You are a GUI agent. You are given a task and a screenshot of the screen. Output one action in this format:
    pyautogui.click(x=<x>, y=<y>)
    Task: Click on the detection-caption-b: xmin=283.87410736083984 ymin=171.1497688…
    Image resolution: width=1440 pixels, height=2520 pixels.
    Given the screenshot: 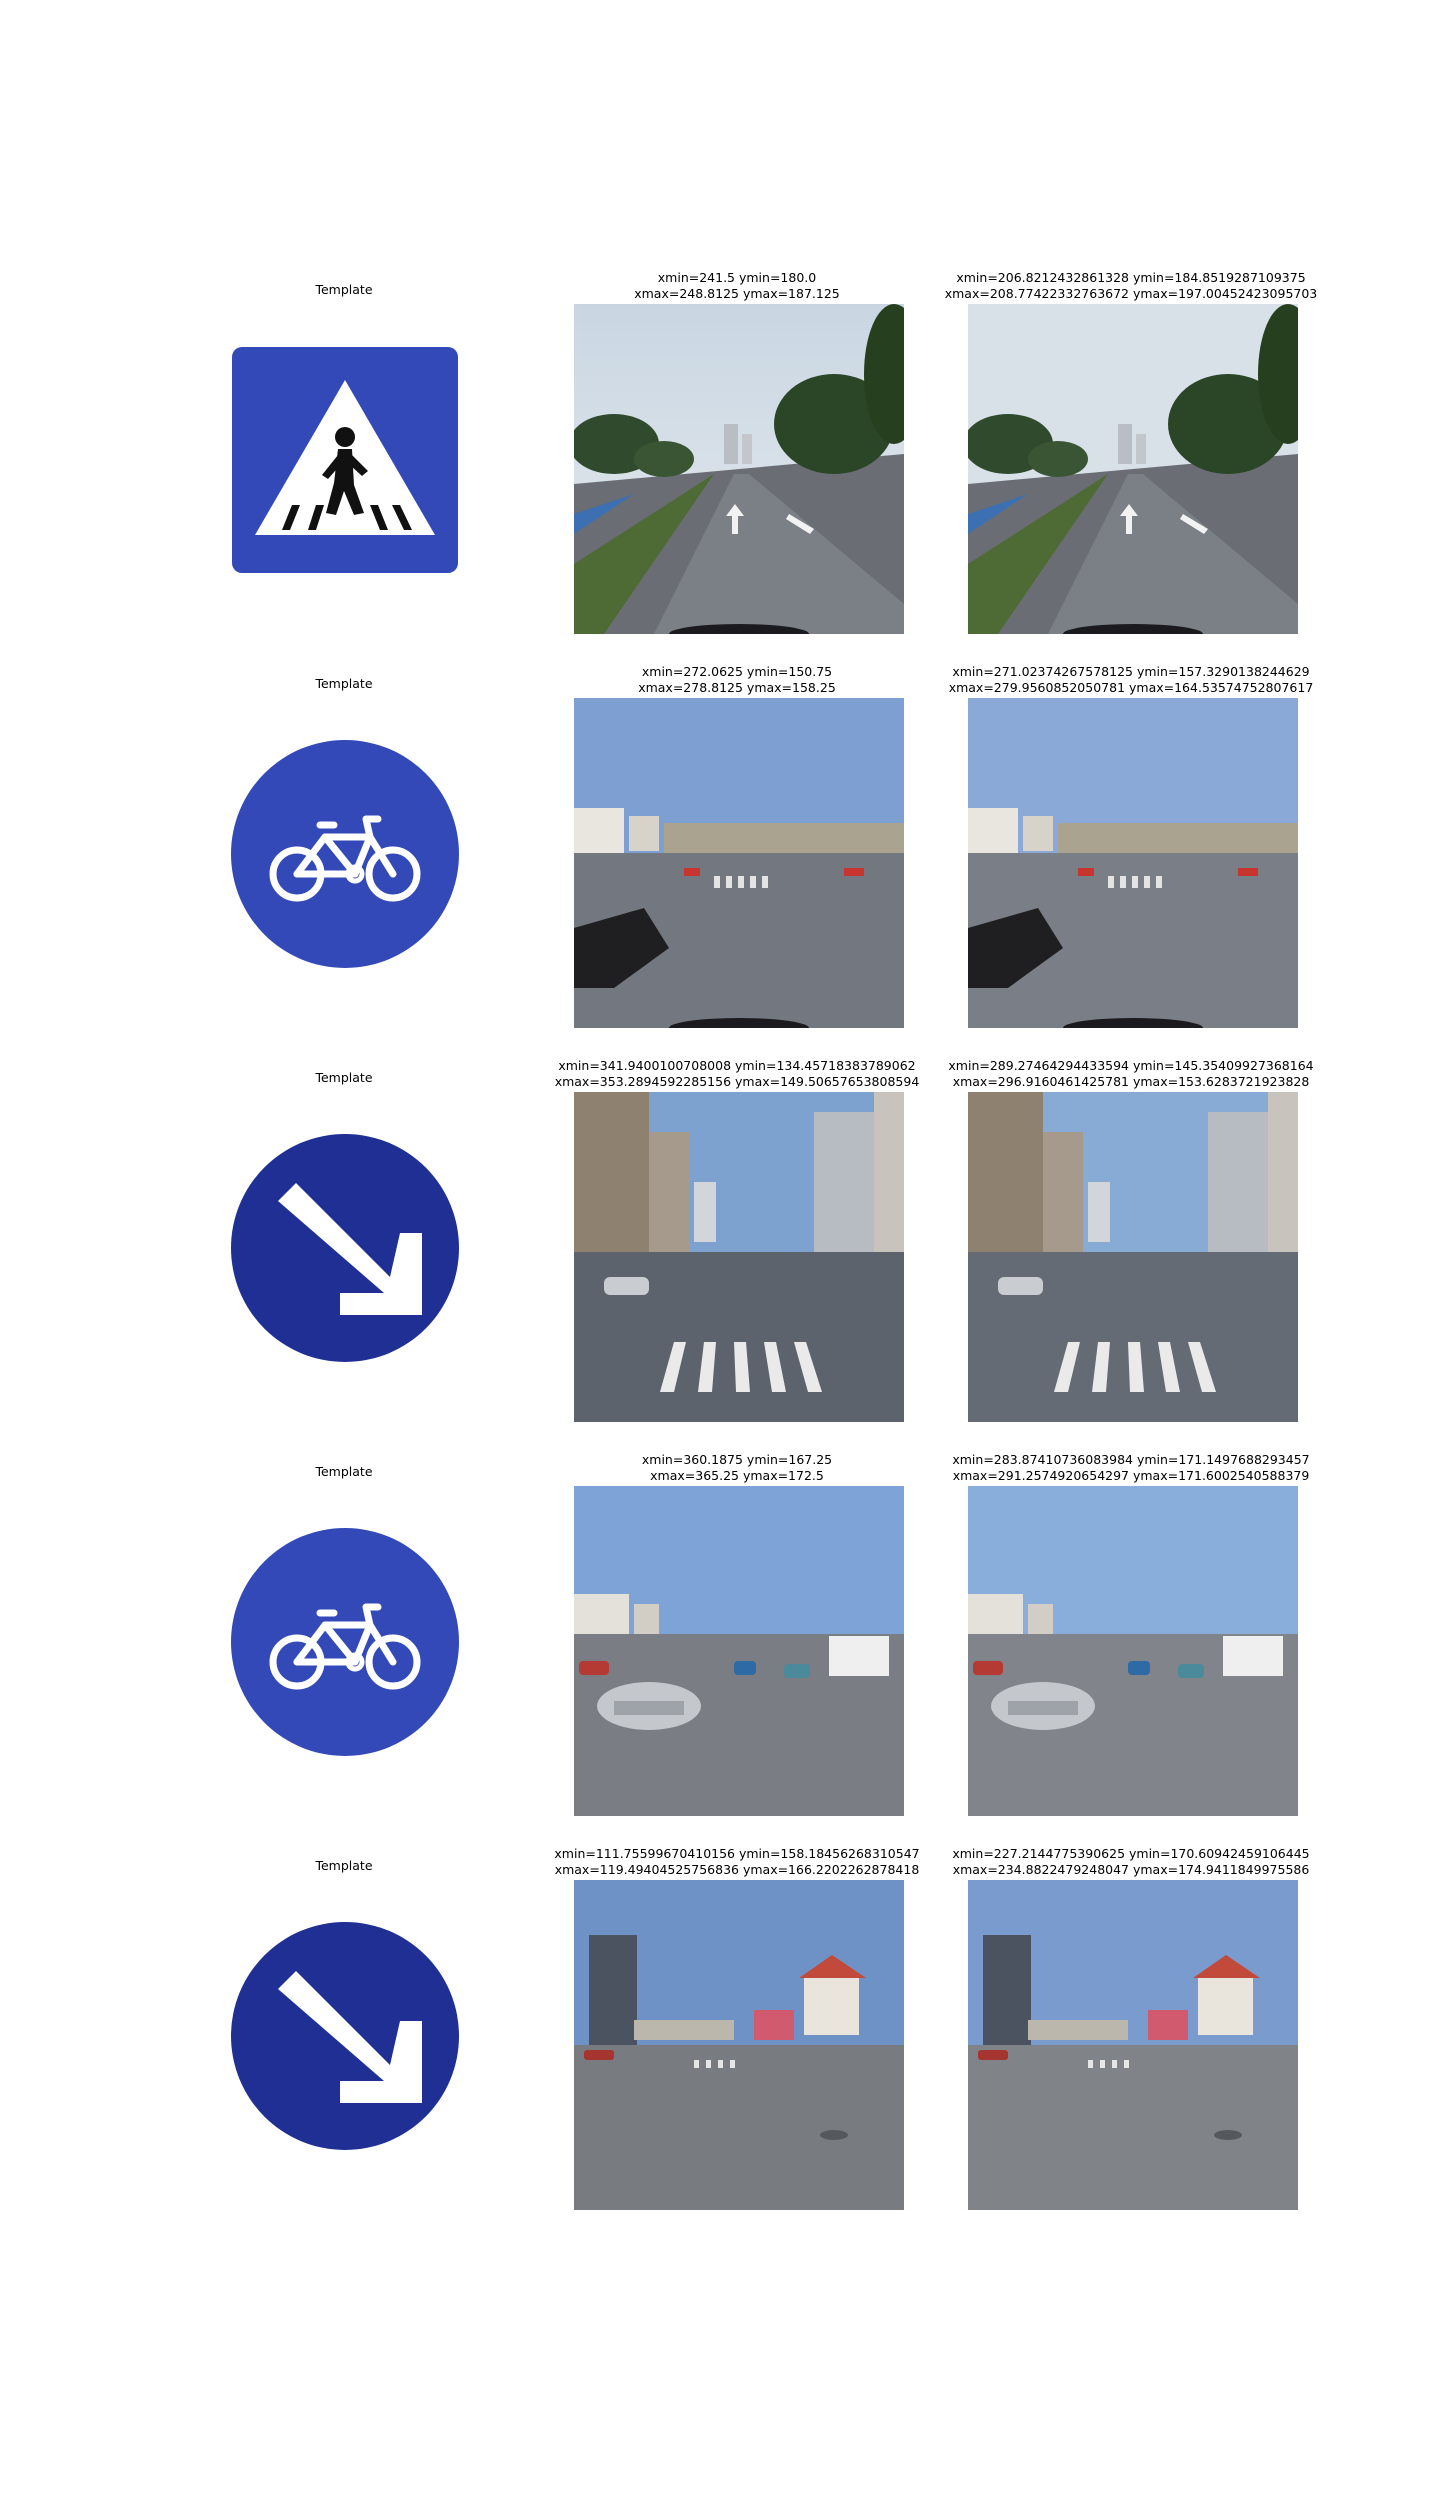 What is the action you would take?
    pyautogui.click(x=1131, y=1467)
    